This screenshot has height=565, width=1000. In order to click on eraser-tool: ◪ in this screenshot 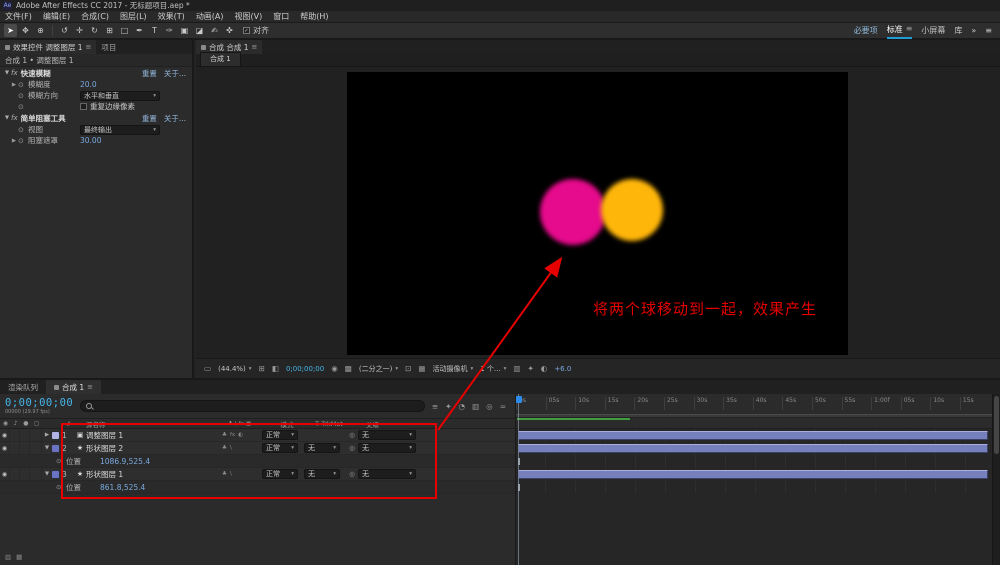, I will do `click(199, 30)`.